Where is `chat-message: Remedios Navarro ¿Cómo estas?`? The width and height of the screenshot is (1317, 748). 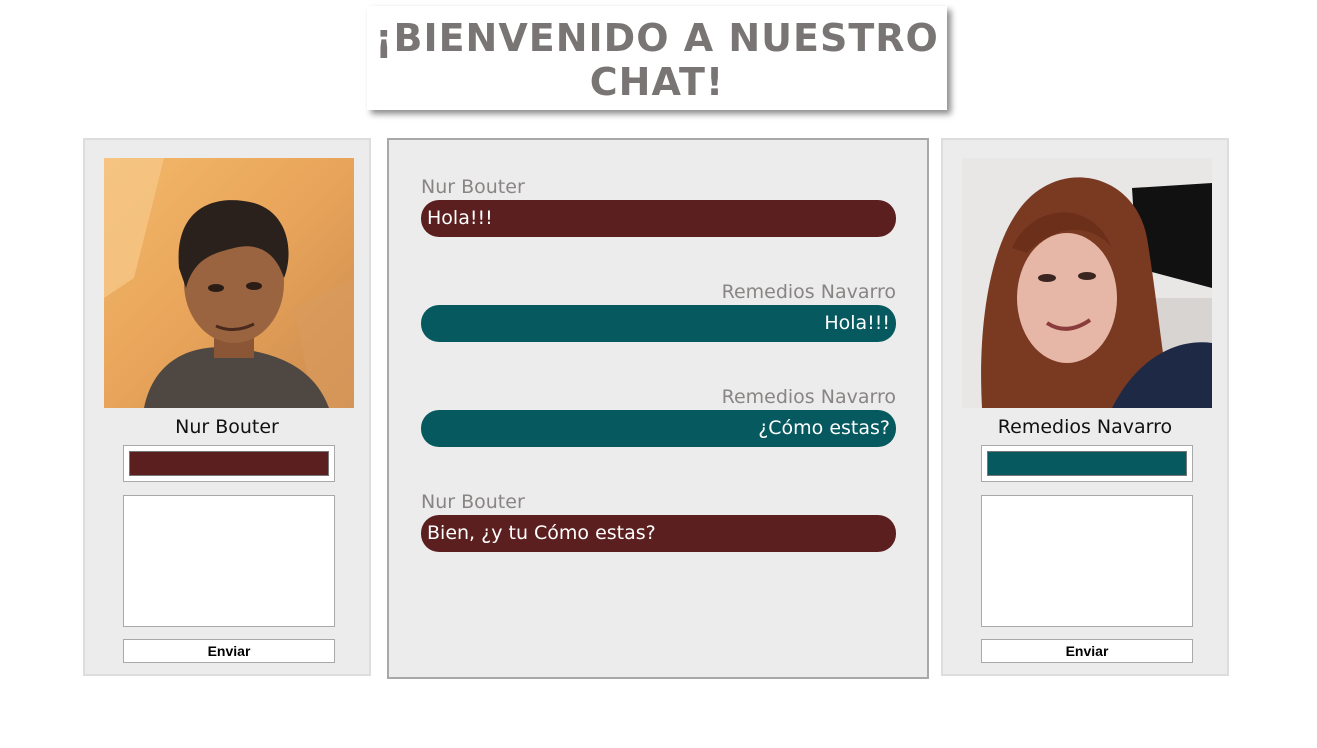 chat-message: Remedios Navarro ¿Cómo estas? is located at coordinates (658, 415).